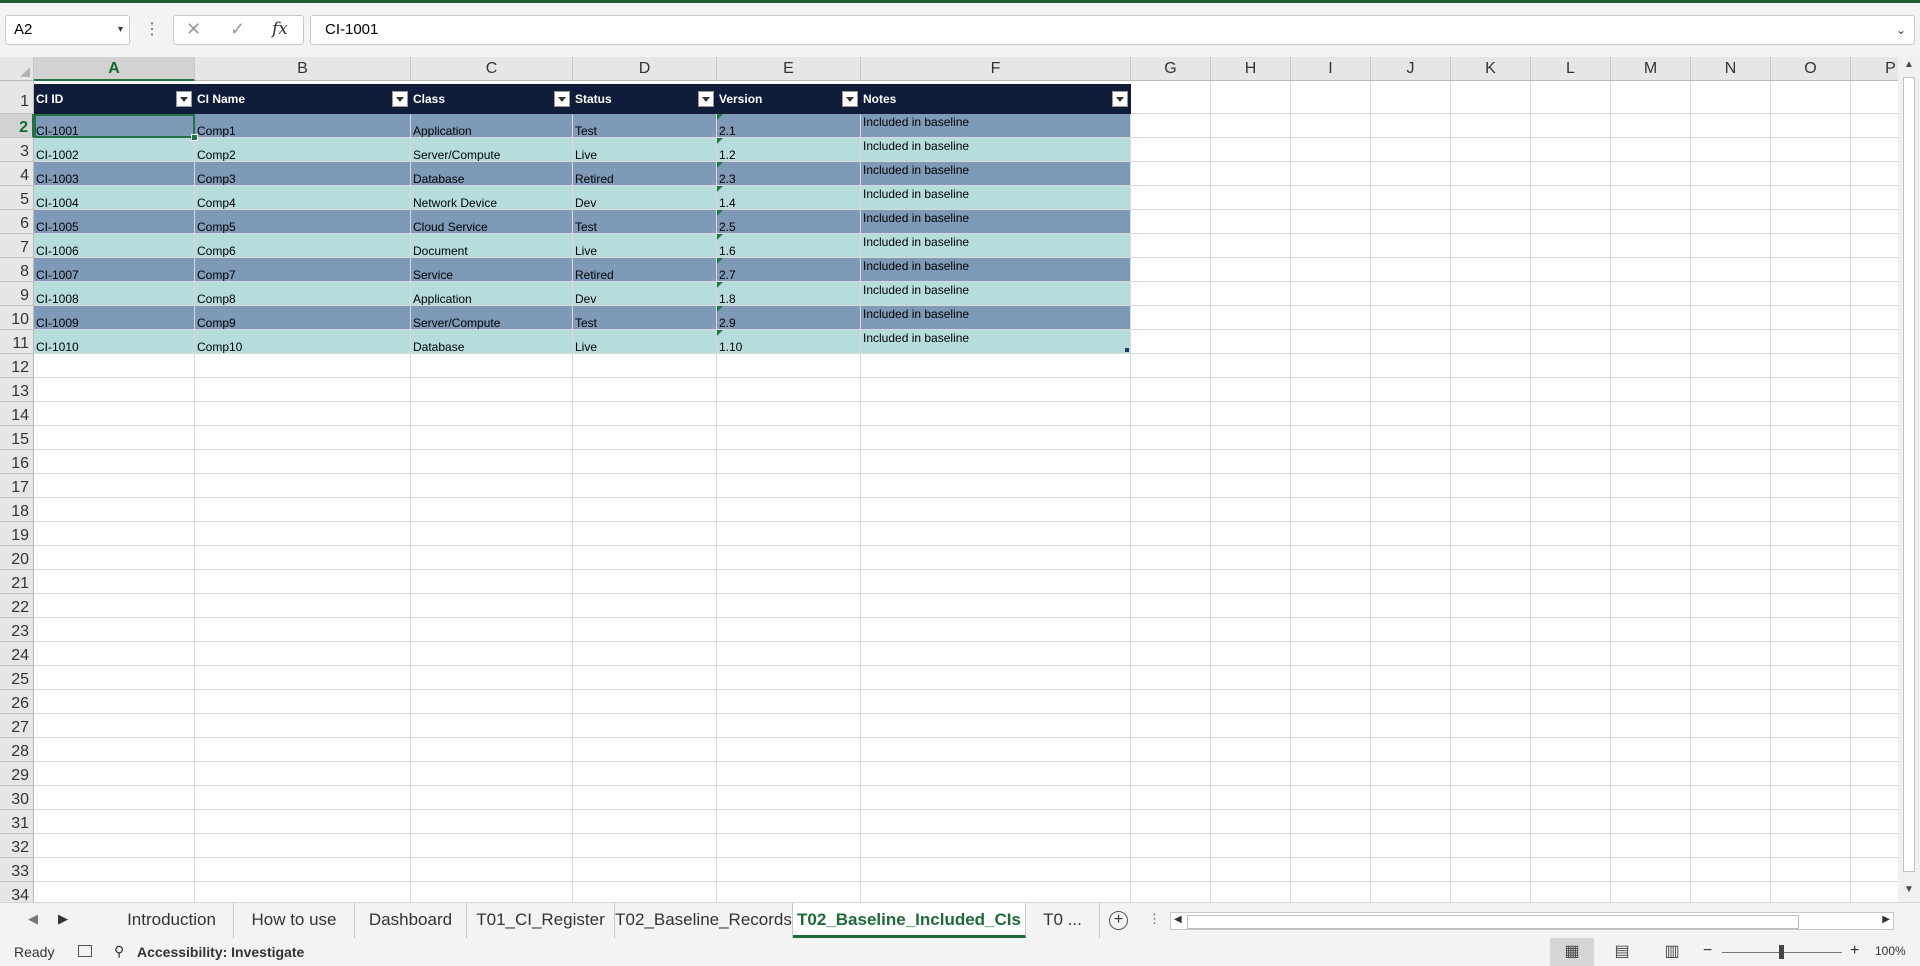 Image resolution: width=1920 pixels, height=966 pixels. I want to click on table-cell: Comp8, so click(303, 294).